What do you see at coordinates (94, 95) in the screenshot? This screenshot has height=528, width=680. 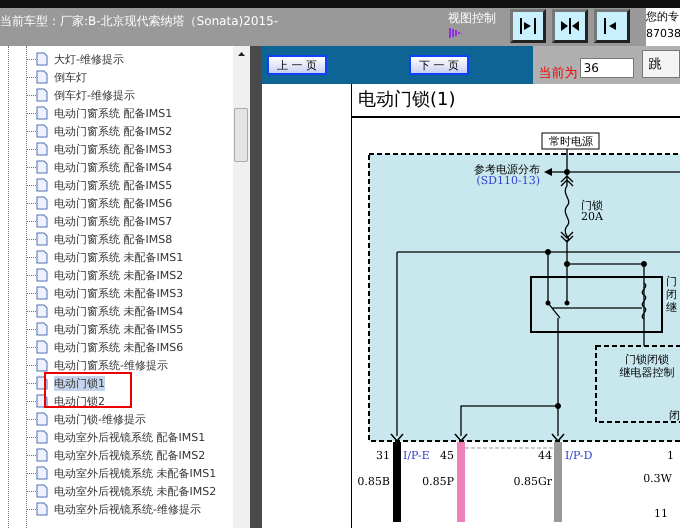 I see `tree-item: 倒车灯-维修提示` at bounding box center [94, 95].